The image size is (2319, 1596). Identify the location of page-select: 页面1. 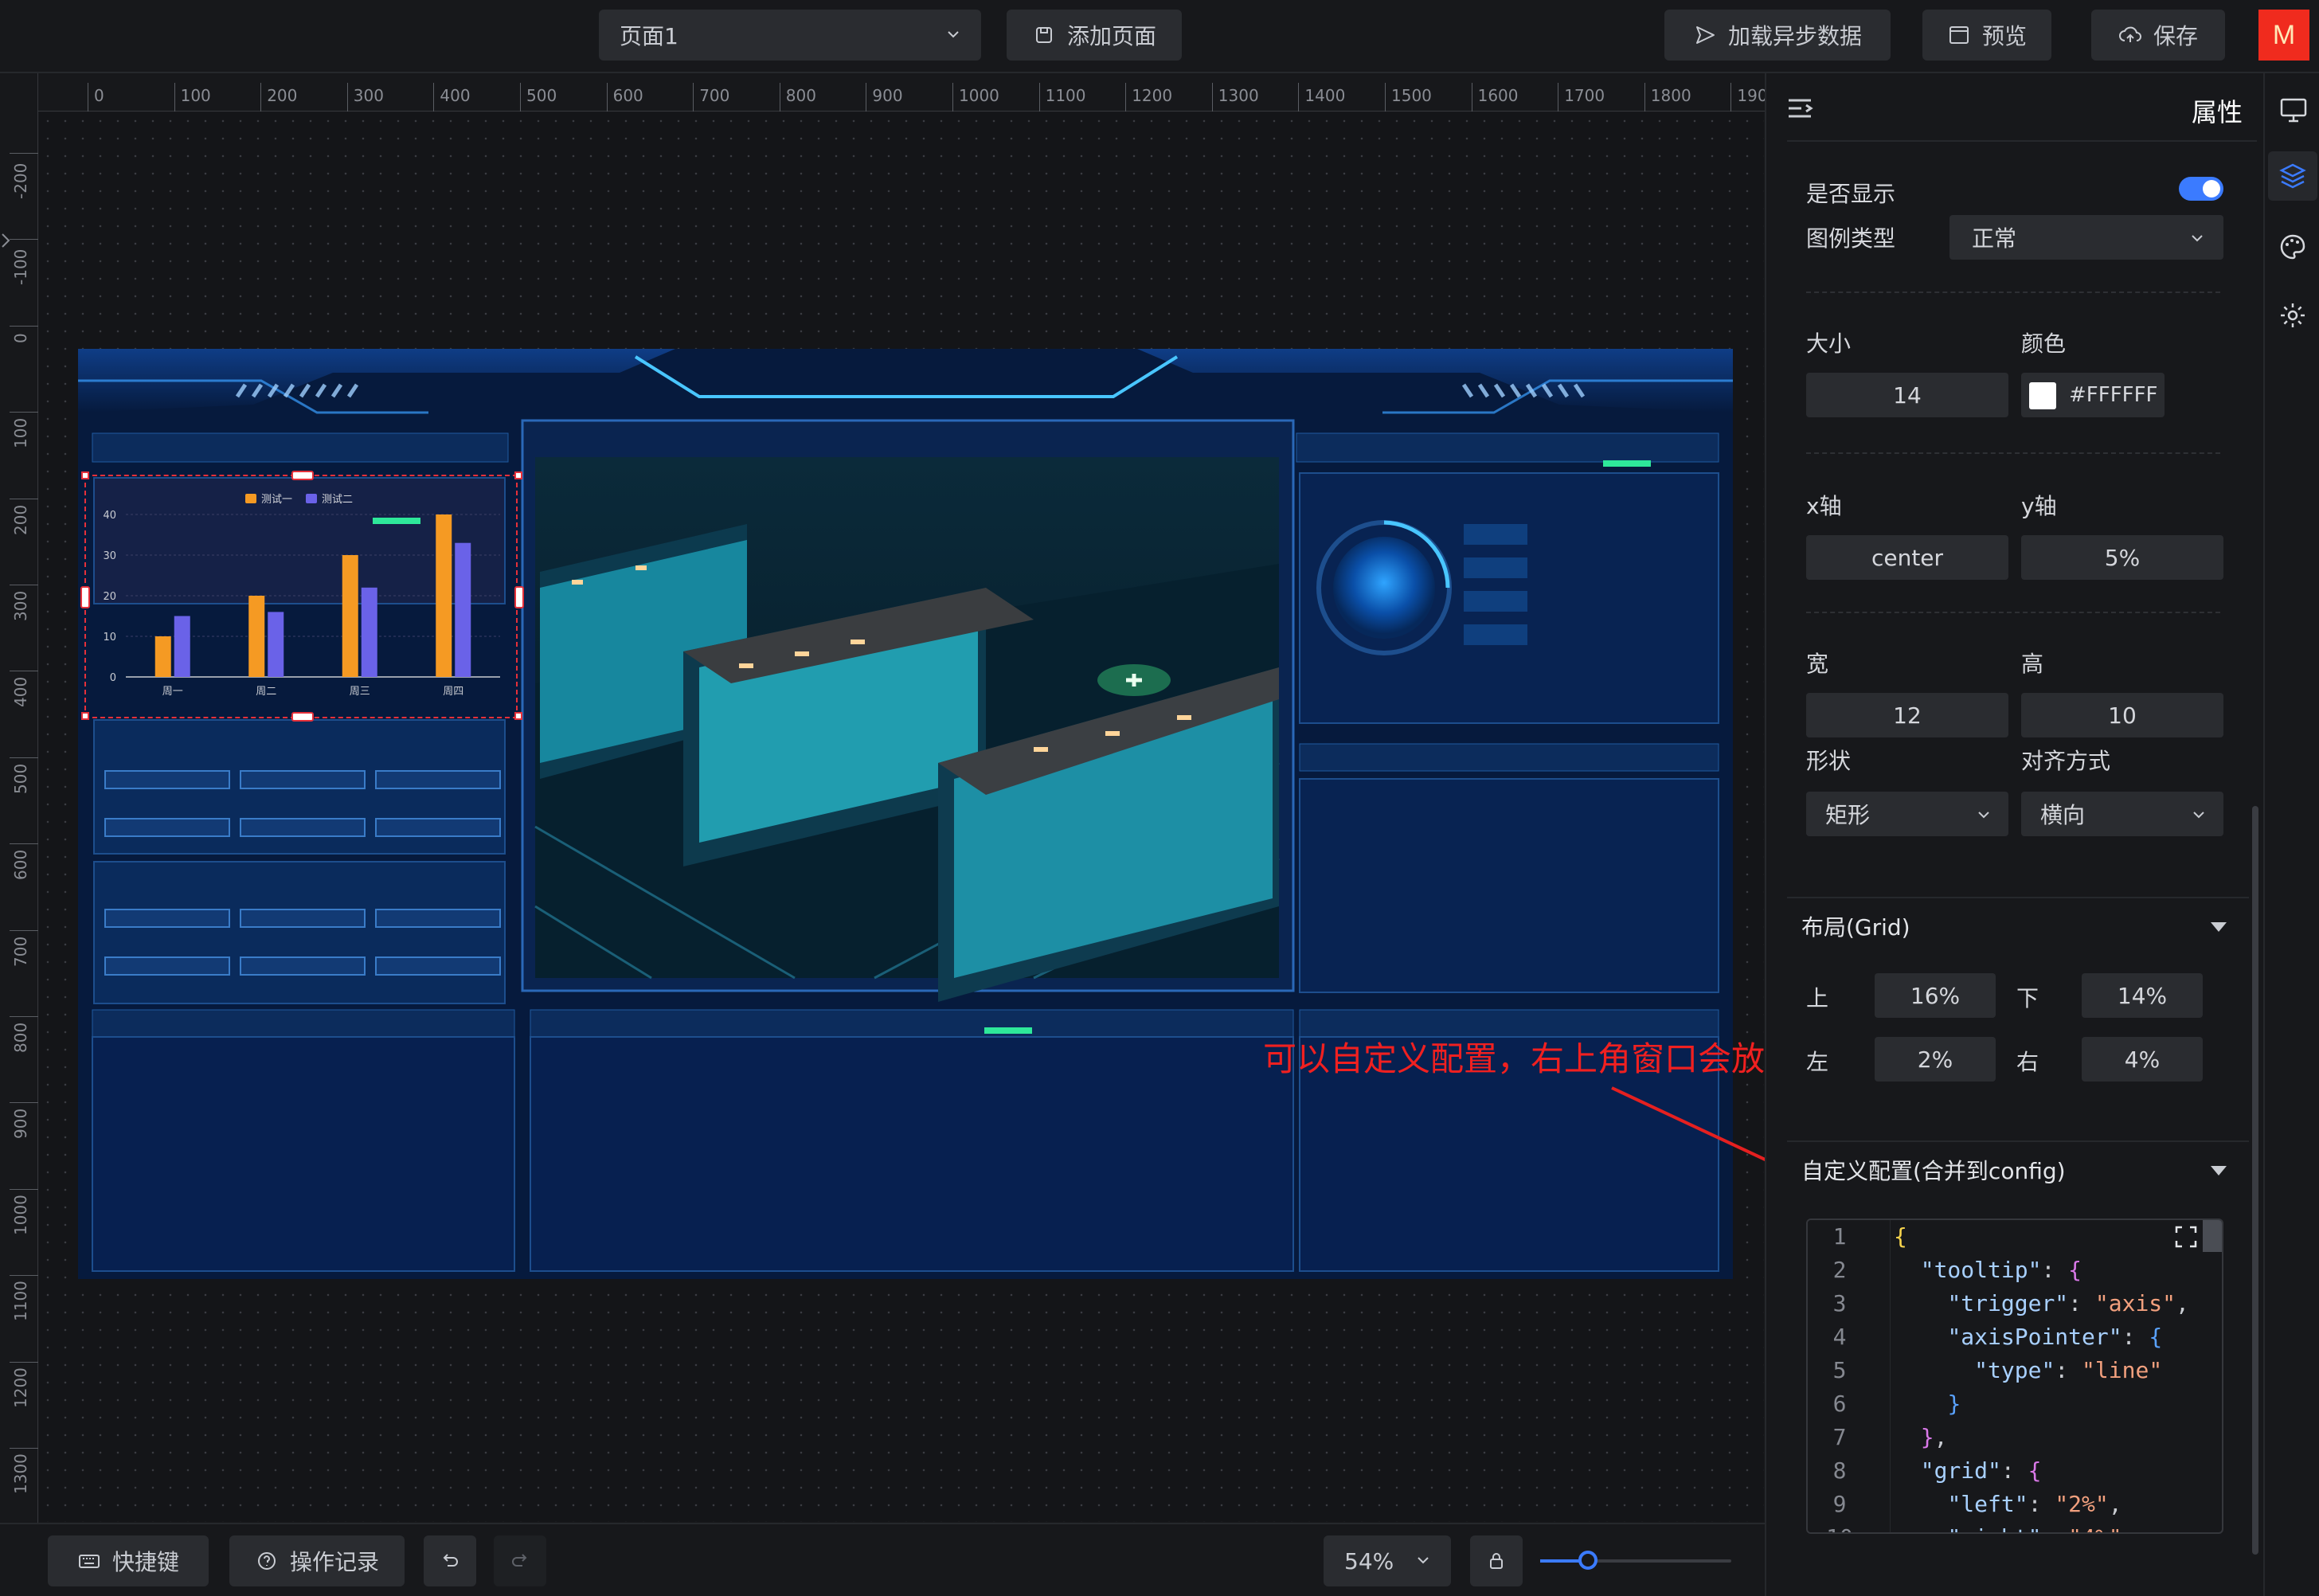
(790, 35).